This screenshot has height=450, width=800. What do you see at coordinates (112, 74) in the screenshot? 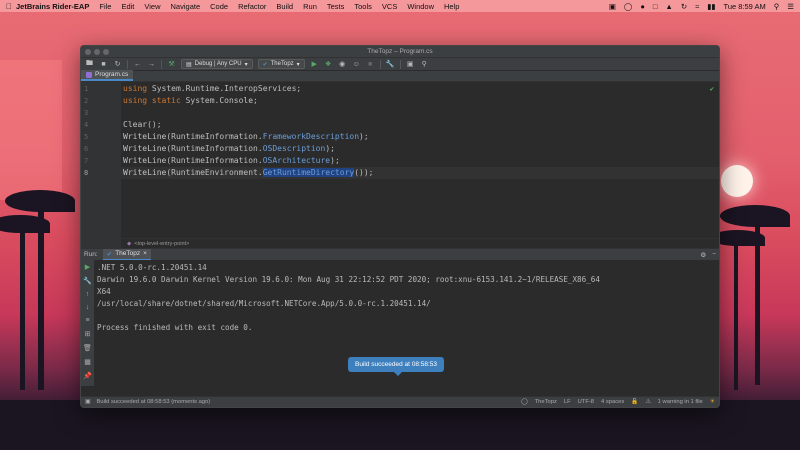
I see `tab-label: Program.cs` at bounding box center [112, 74].